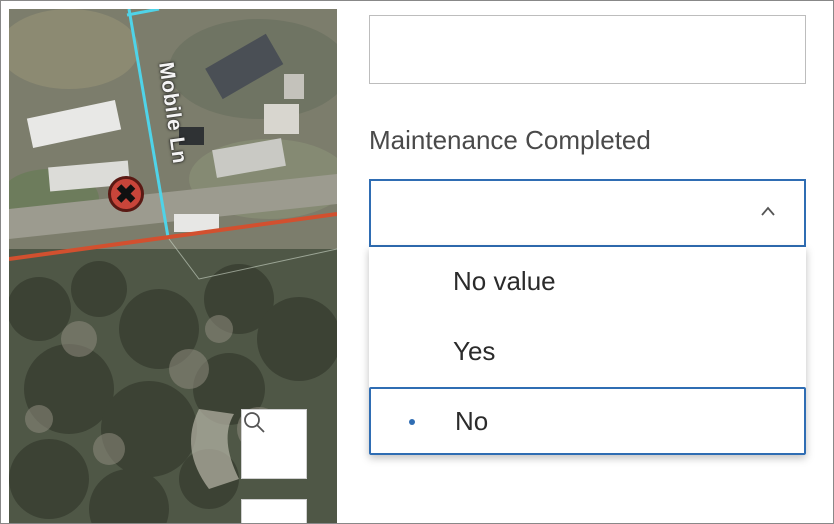 The height and width of the screenshot is (524, 834). Describe the element at coordinates (587, 281) in the screenshot. I see `option-no-value: No value` at that location.